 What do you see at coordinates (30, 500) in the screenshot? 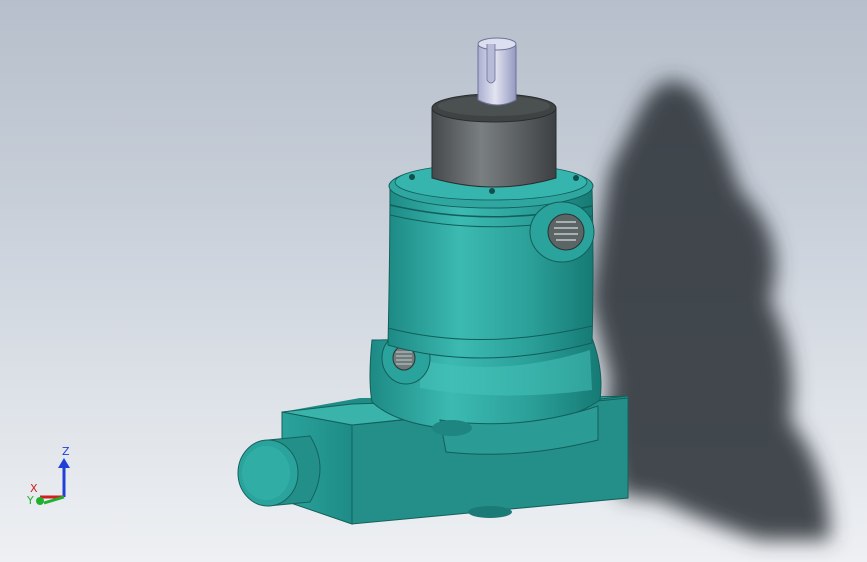
I see `y-axis-label: Y` at bounding box center [30, 500].